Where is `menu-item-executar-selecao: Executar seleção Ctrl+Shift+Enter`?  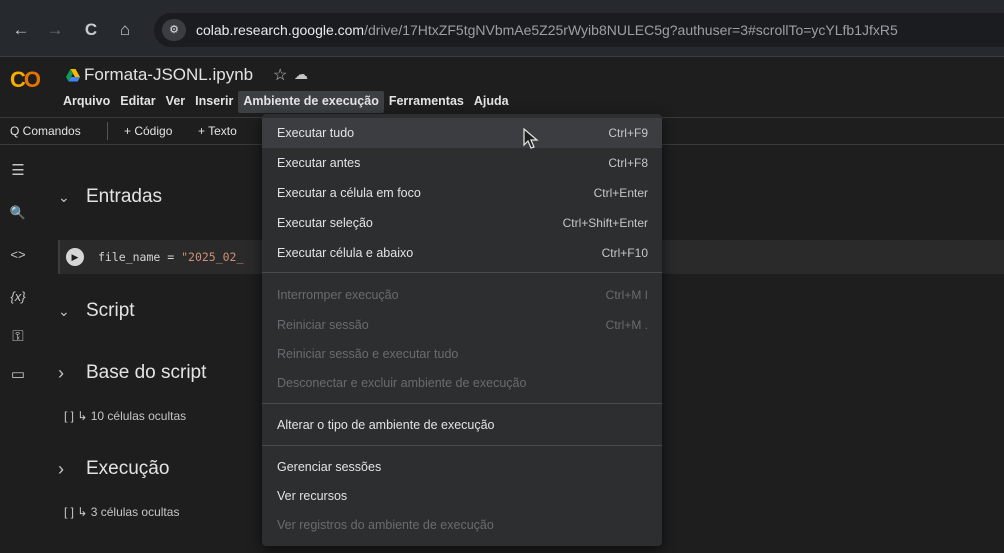 menu-item-executar-selecao: Executar seleção Ctrl+Shift+Enter is located at coordinates (462, 223).